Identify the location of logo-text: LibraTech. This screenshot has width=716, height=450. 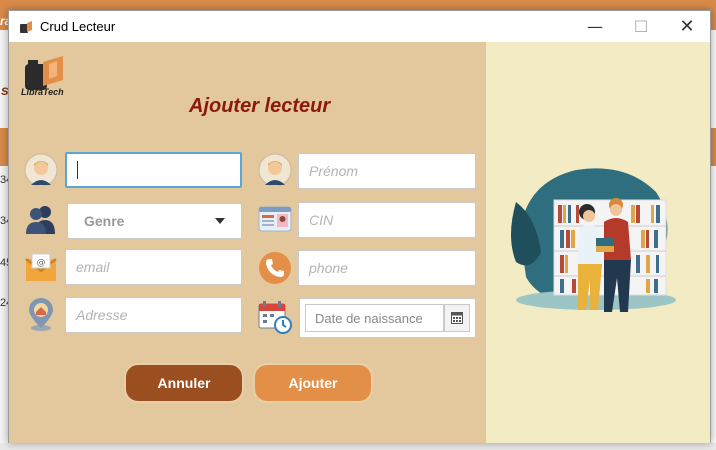
(42, 92).